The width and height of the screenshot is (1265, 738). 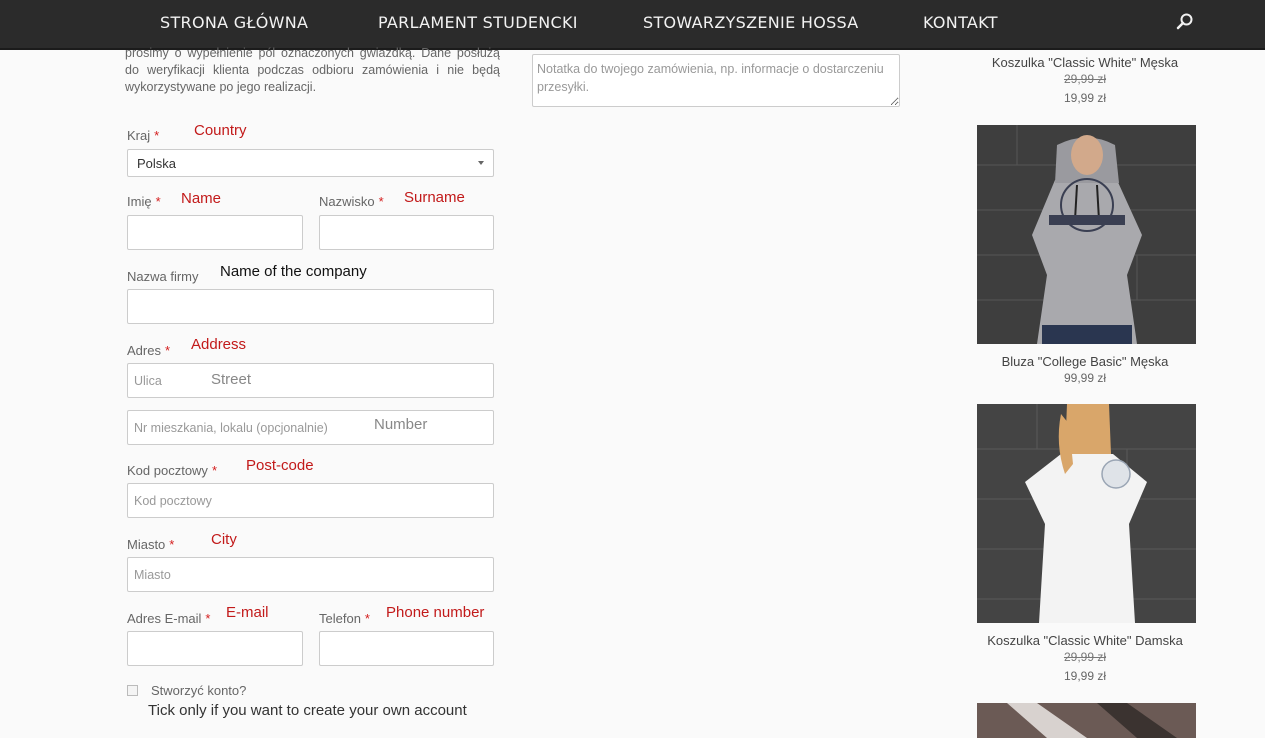 I want to click on company-annotation: Name of the company, so click(x=293, y=271).